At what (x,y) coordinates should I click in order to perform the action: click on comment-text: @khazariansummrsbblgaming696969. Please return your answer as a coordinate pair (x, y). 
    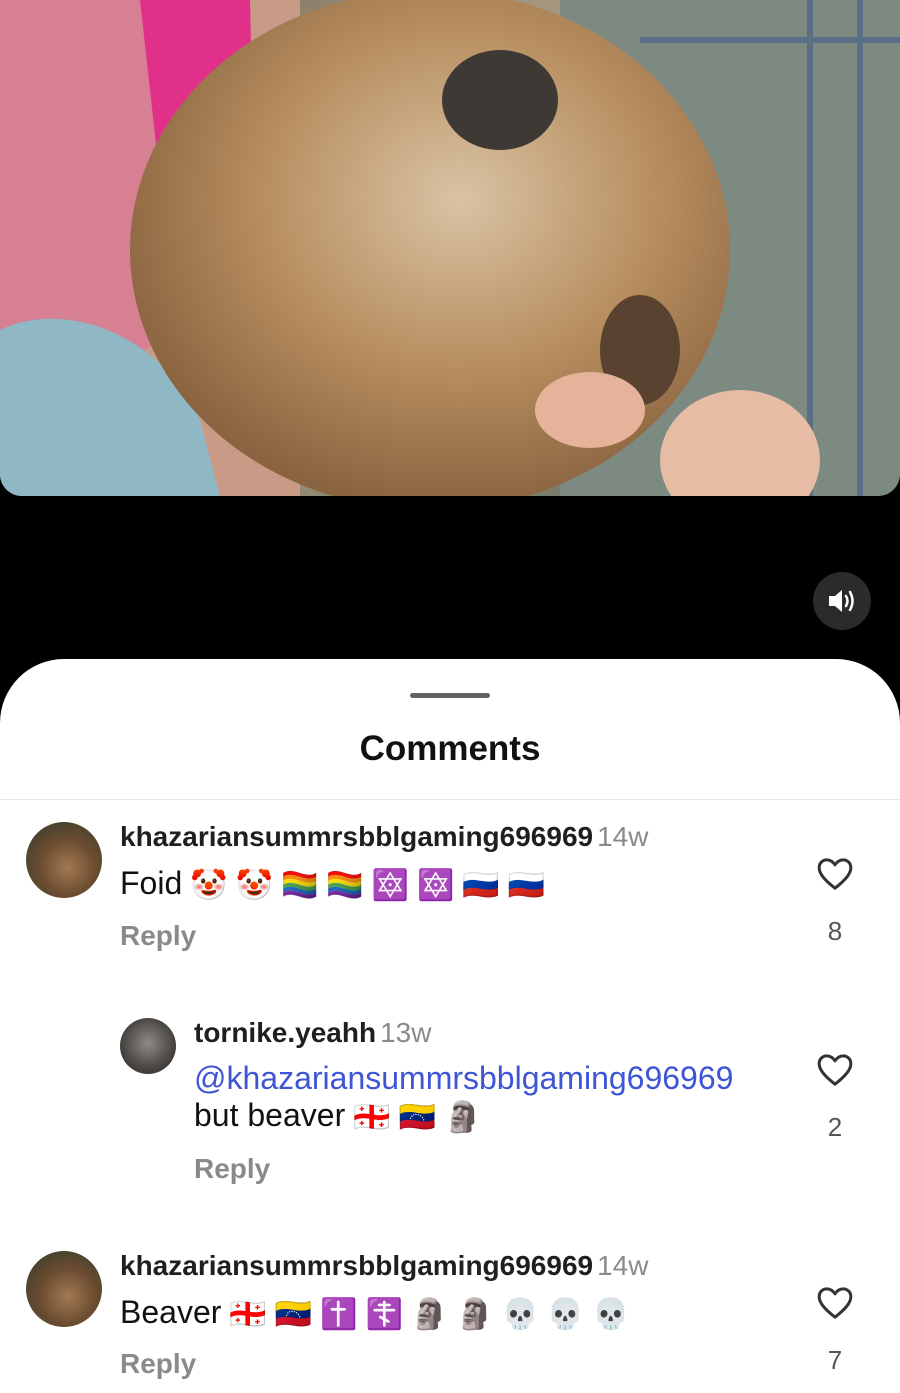
    Looking at the image, I should click on (463, 1078).